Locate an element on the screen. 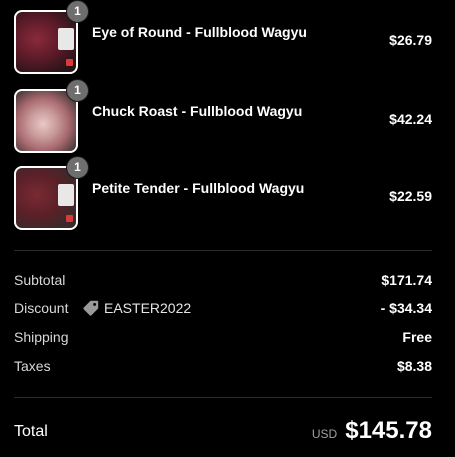 The height and width of the screenshot is (457, 455). discount-code-chip: EASTER2022 is located at coordinates (136, 308).